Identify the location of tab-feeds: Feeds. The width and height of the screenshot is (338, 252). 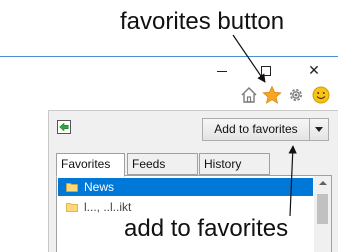
(162, 164).